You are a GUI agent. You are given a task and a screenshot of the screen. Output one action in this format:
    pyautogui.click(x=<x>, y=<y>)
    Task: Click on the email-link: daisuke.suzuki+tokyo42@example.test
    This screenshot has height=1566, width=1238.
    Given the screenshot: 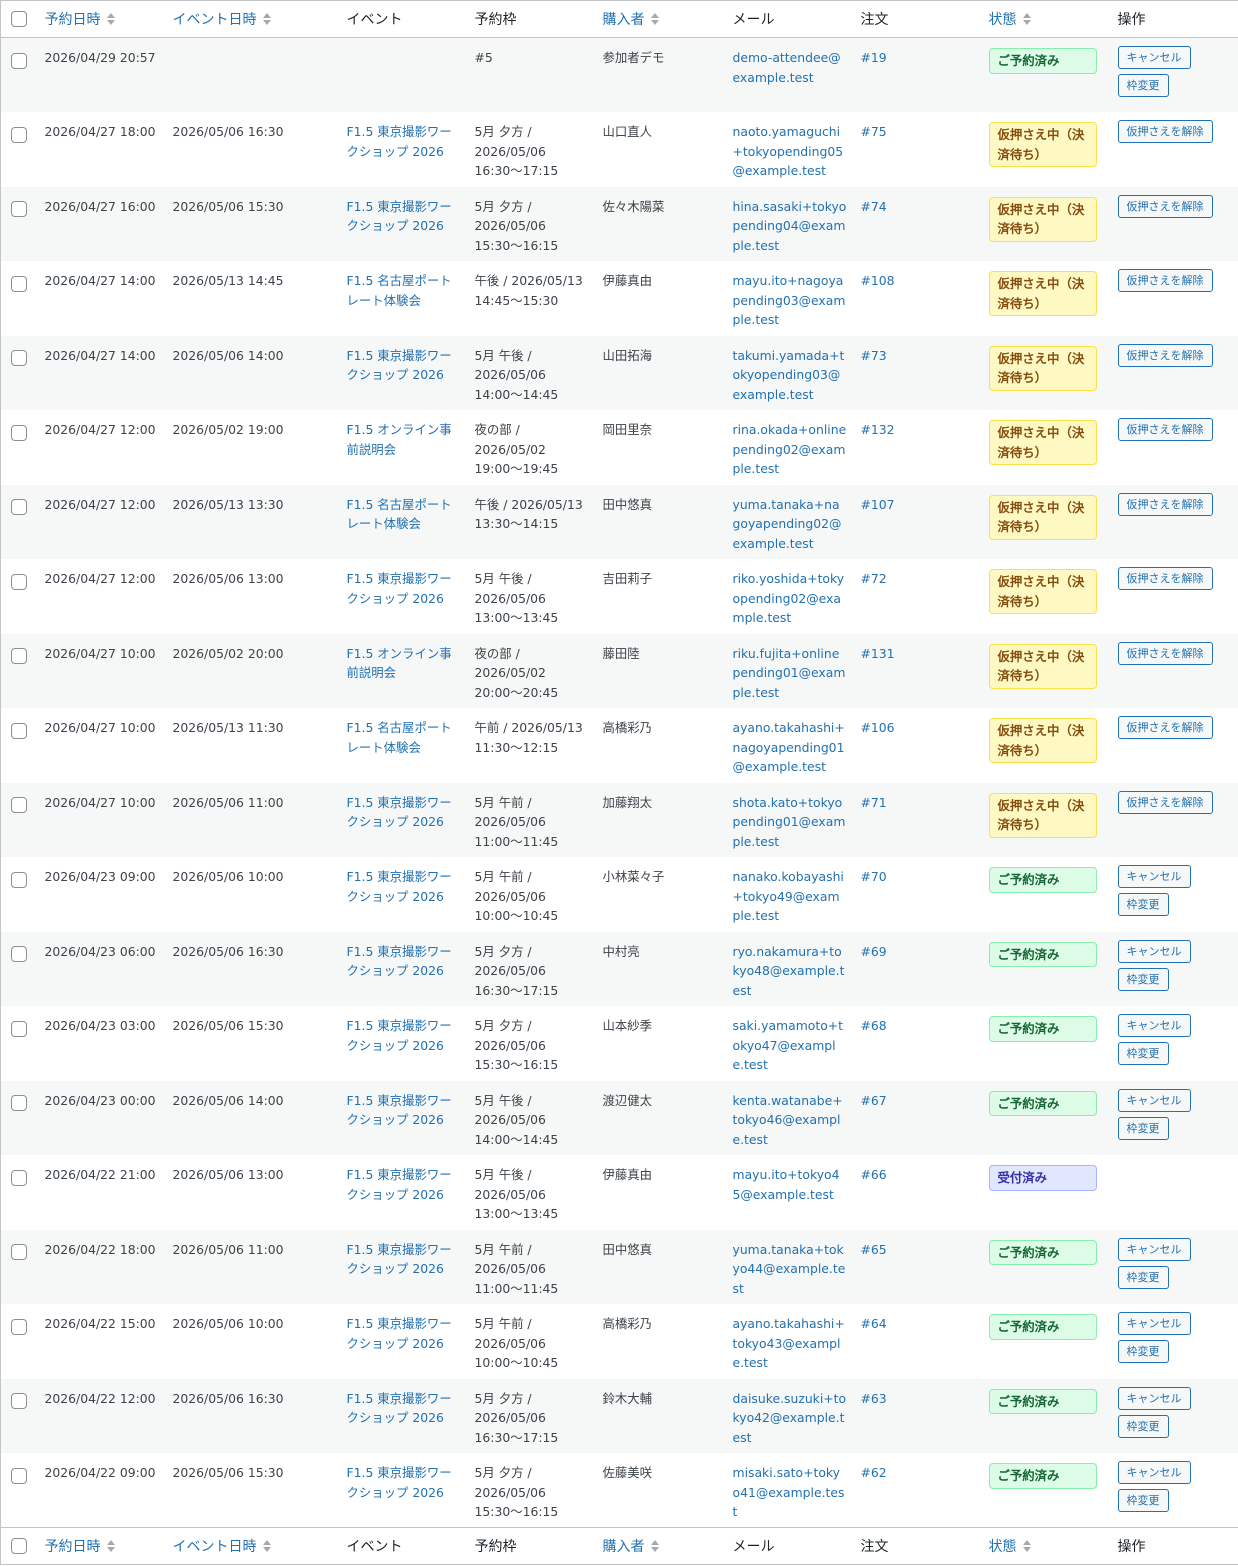 What is the action you would take?
    pyautogui.click(x=790, y=1418)
    